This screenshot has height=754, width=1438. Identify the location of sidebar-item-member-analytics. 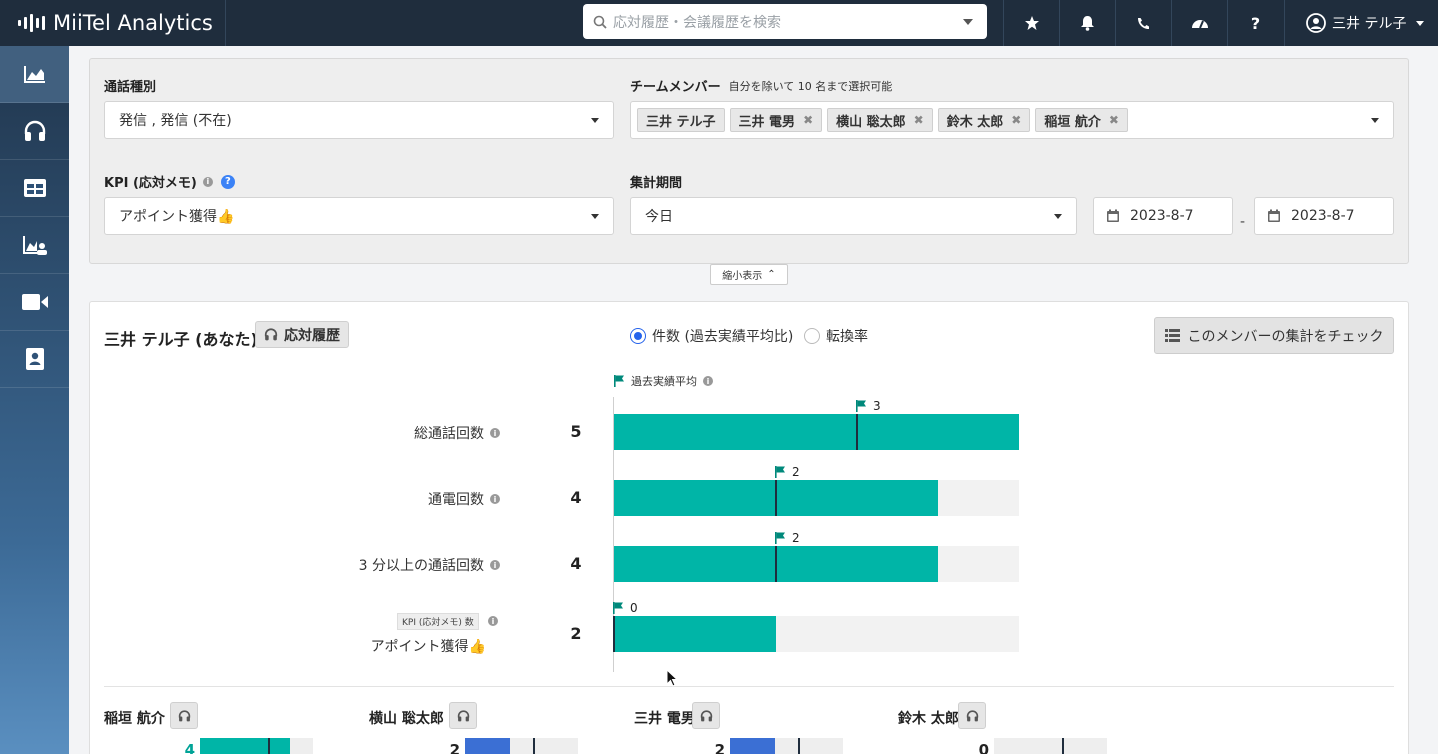
(34, 245).